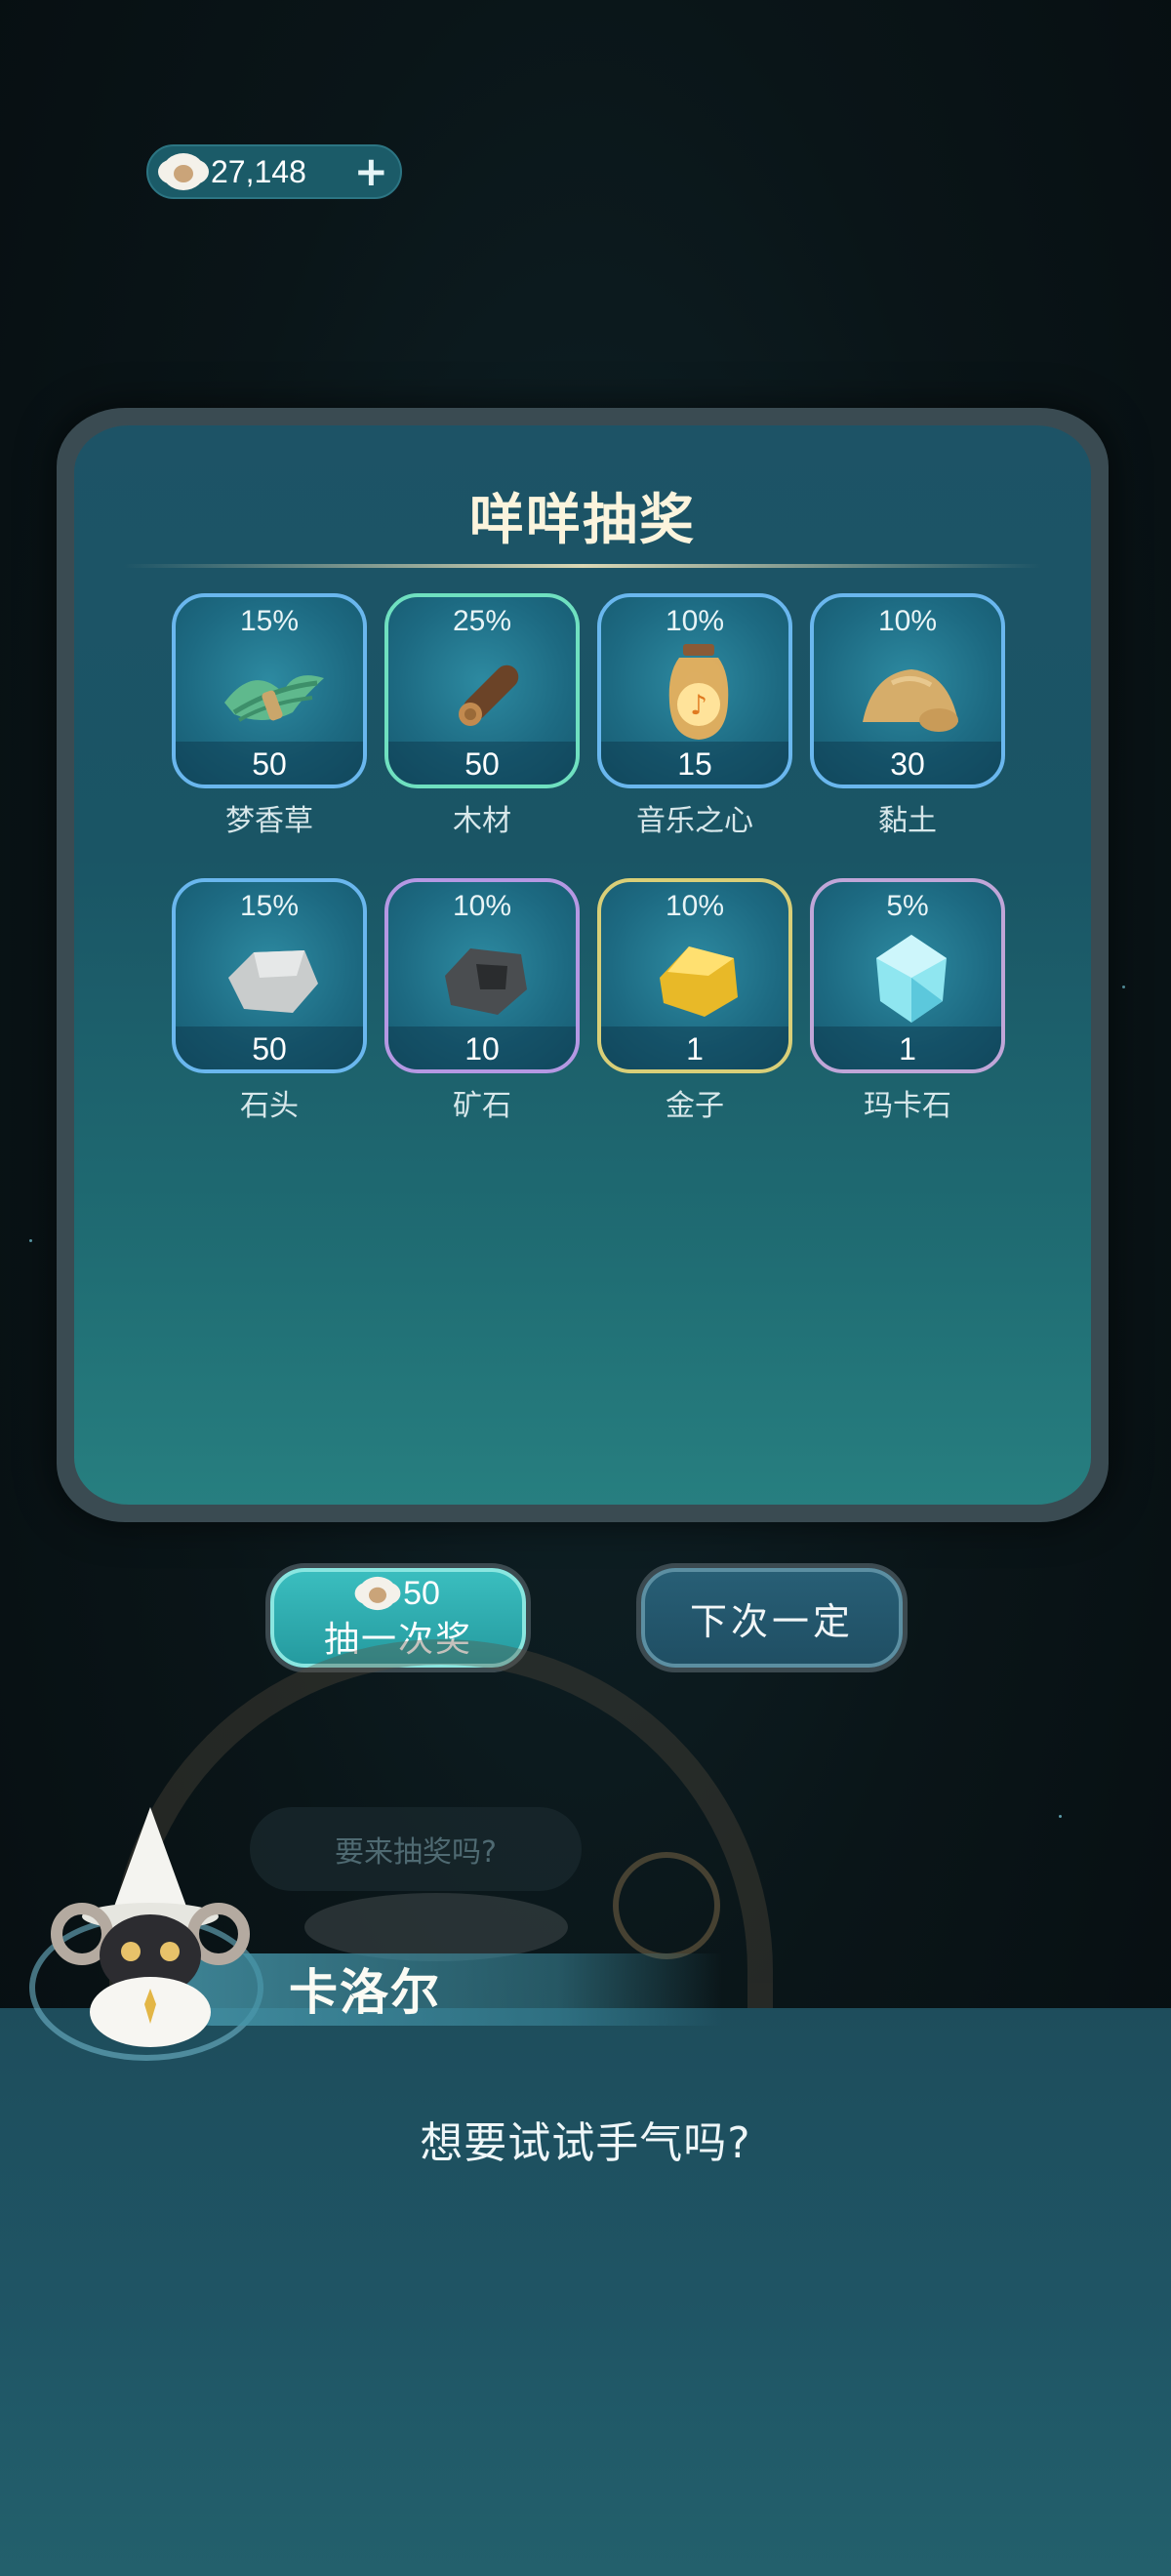 The height and width of the screenshot is (2576, 1171). Describe the element at coordinates (365, 1992) in the screenshot. I see `speaker-name: 卡洛尔` at that location.